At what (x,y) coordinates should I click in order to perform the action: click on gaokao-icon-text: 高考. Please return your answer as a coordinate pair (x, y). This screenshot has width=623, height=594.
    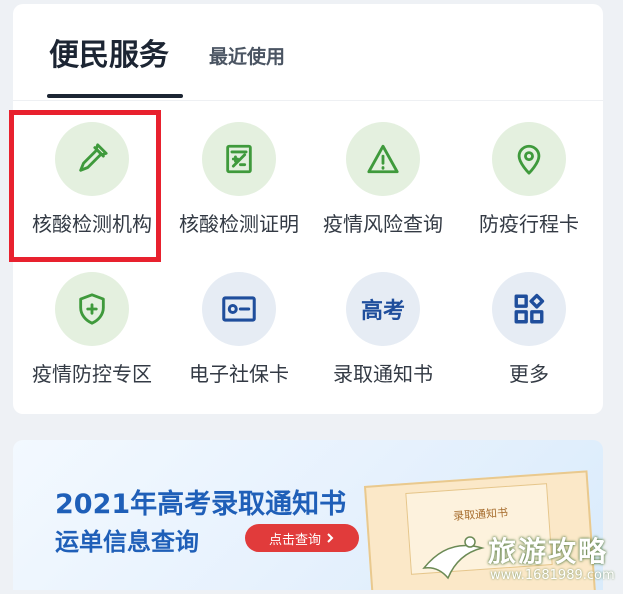
    Looking at the image, I should click on (382, 311).